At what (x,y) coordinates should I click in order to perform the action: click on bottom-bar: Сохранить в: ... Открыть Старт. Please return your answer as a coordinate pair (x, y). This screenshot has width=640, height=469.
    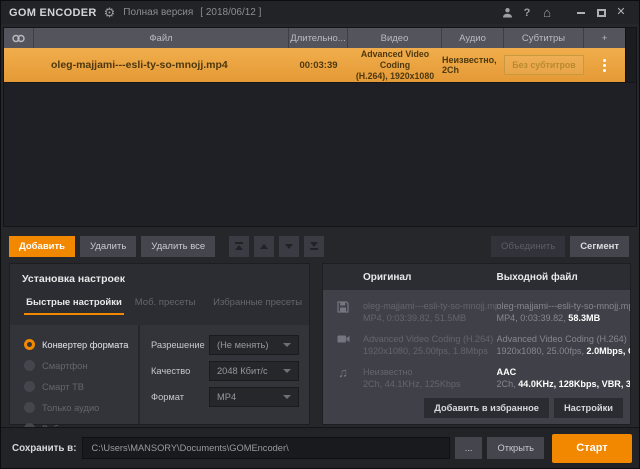
    Looking at the image, I should click on (320, 447).